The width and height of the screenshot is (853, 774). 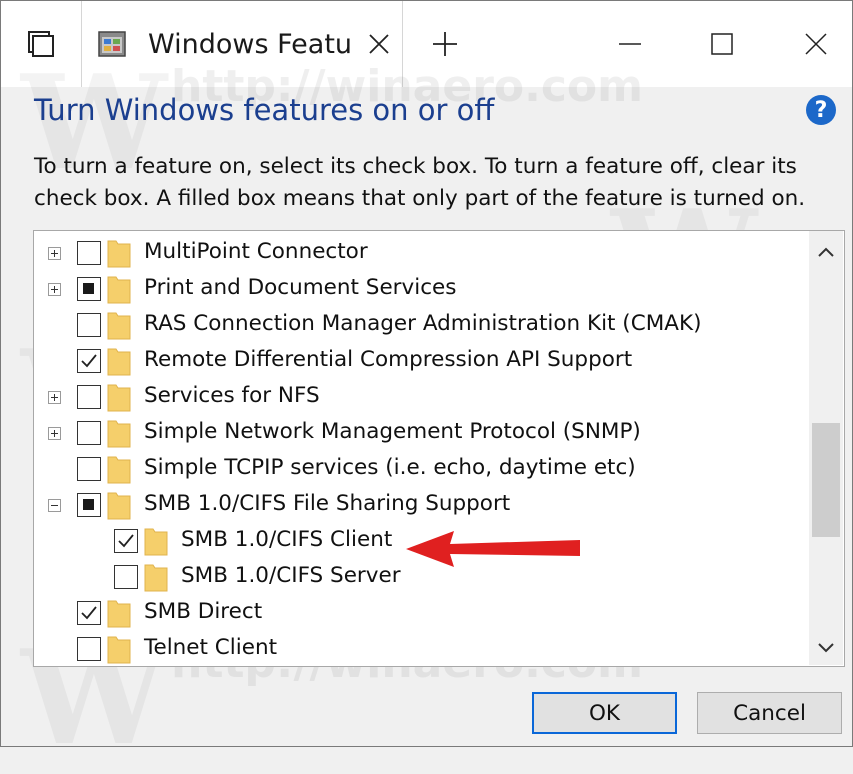 I want to click on title-bar: Windows Feature, so click(x=426, y=44).